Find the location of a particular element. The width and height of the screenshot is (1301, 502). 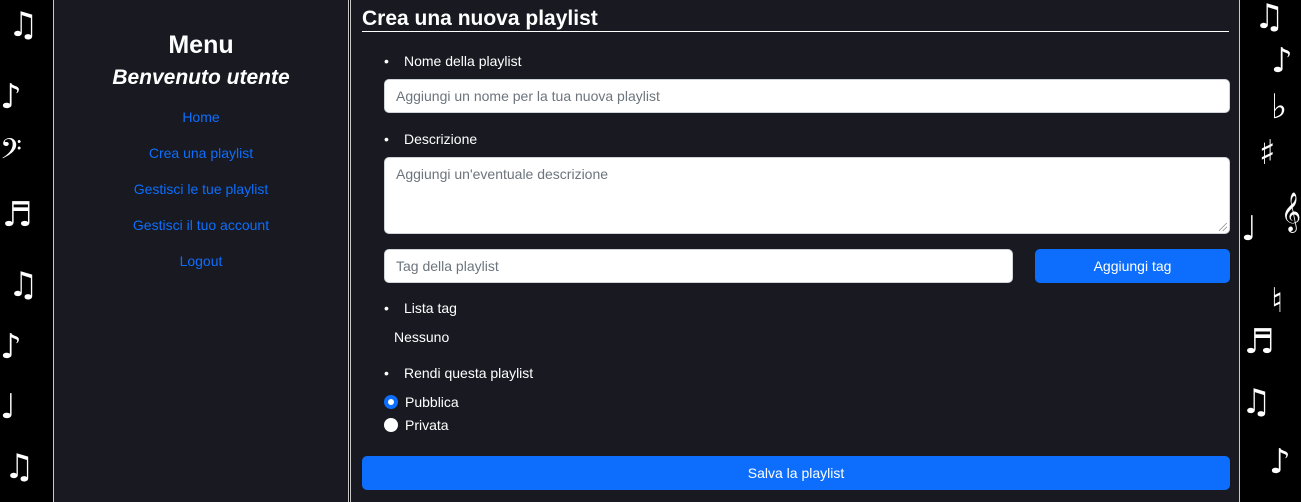

music-notes-background-left: ♫ ♪ 𝄢 ♬ ♫ ♪ ♩ ♫ is located at coordinates (26, 251).